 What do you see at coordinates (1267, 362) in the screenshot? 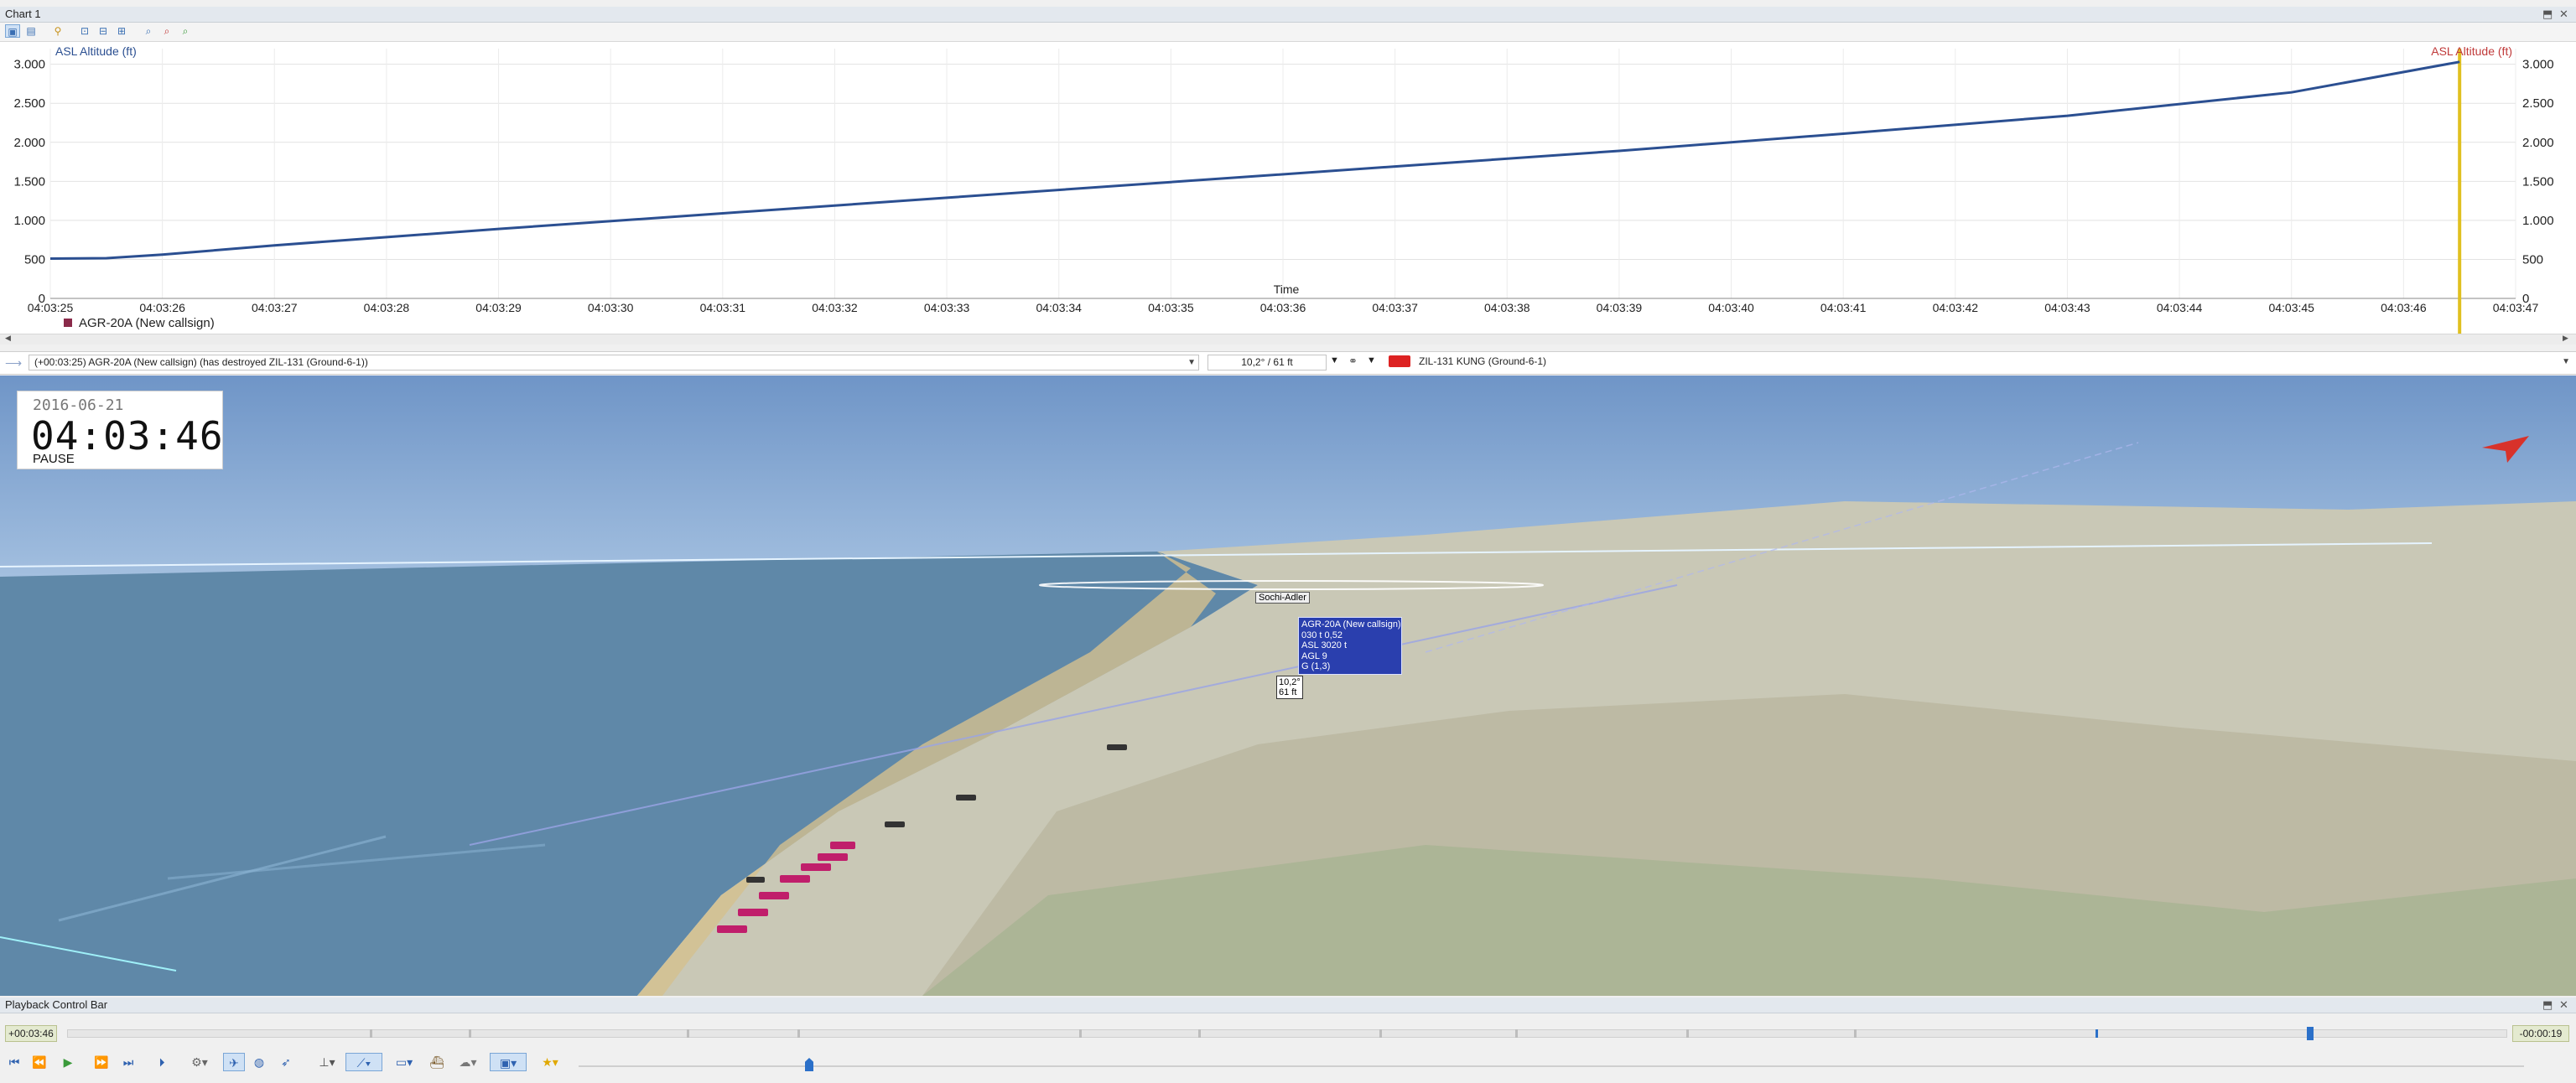
I see `measure-field: 10,2° / 61 ft` at bounding box center [1267, 362].